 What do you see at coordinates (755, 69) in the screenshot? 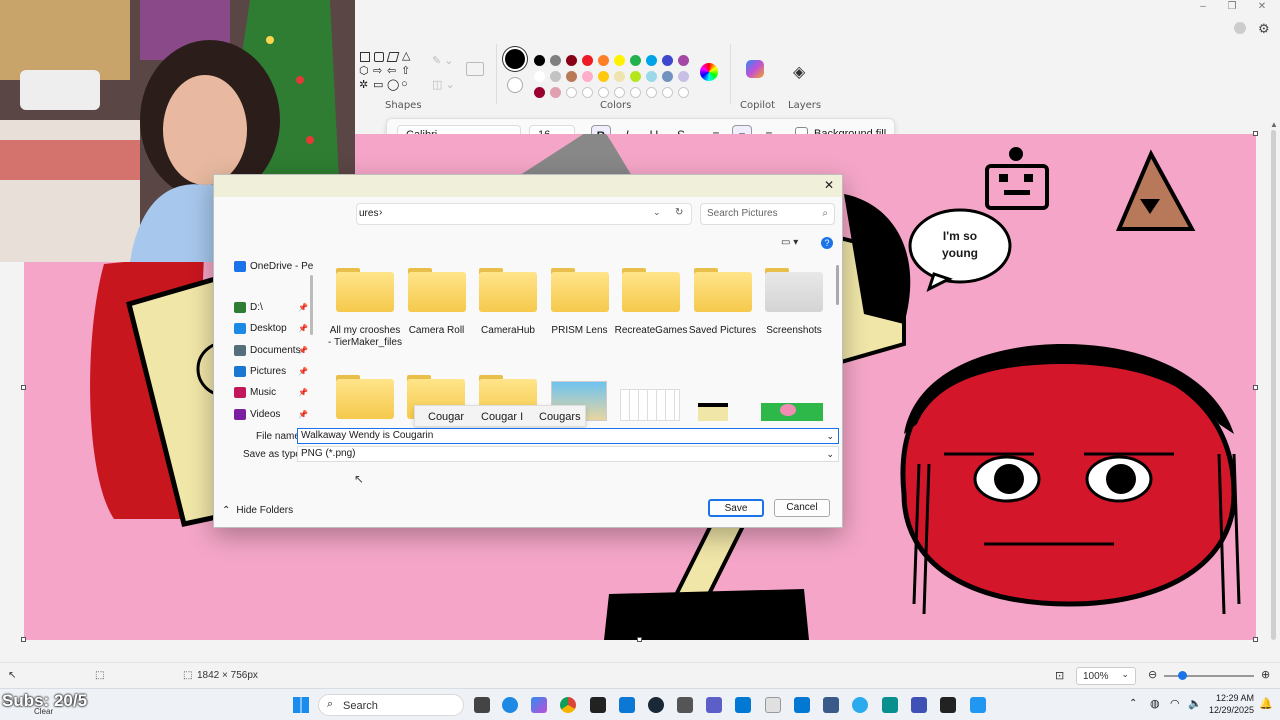
I see `copilot-icon` at bounding box center [755, 69].